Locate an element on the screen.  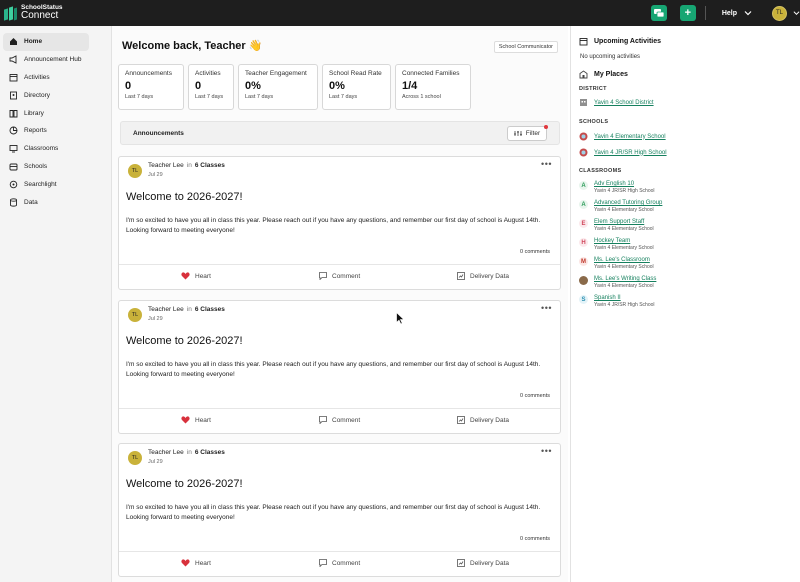
brand-logo-link: SchoolStatus Connect is located at coordinates (33, 13).